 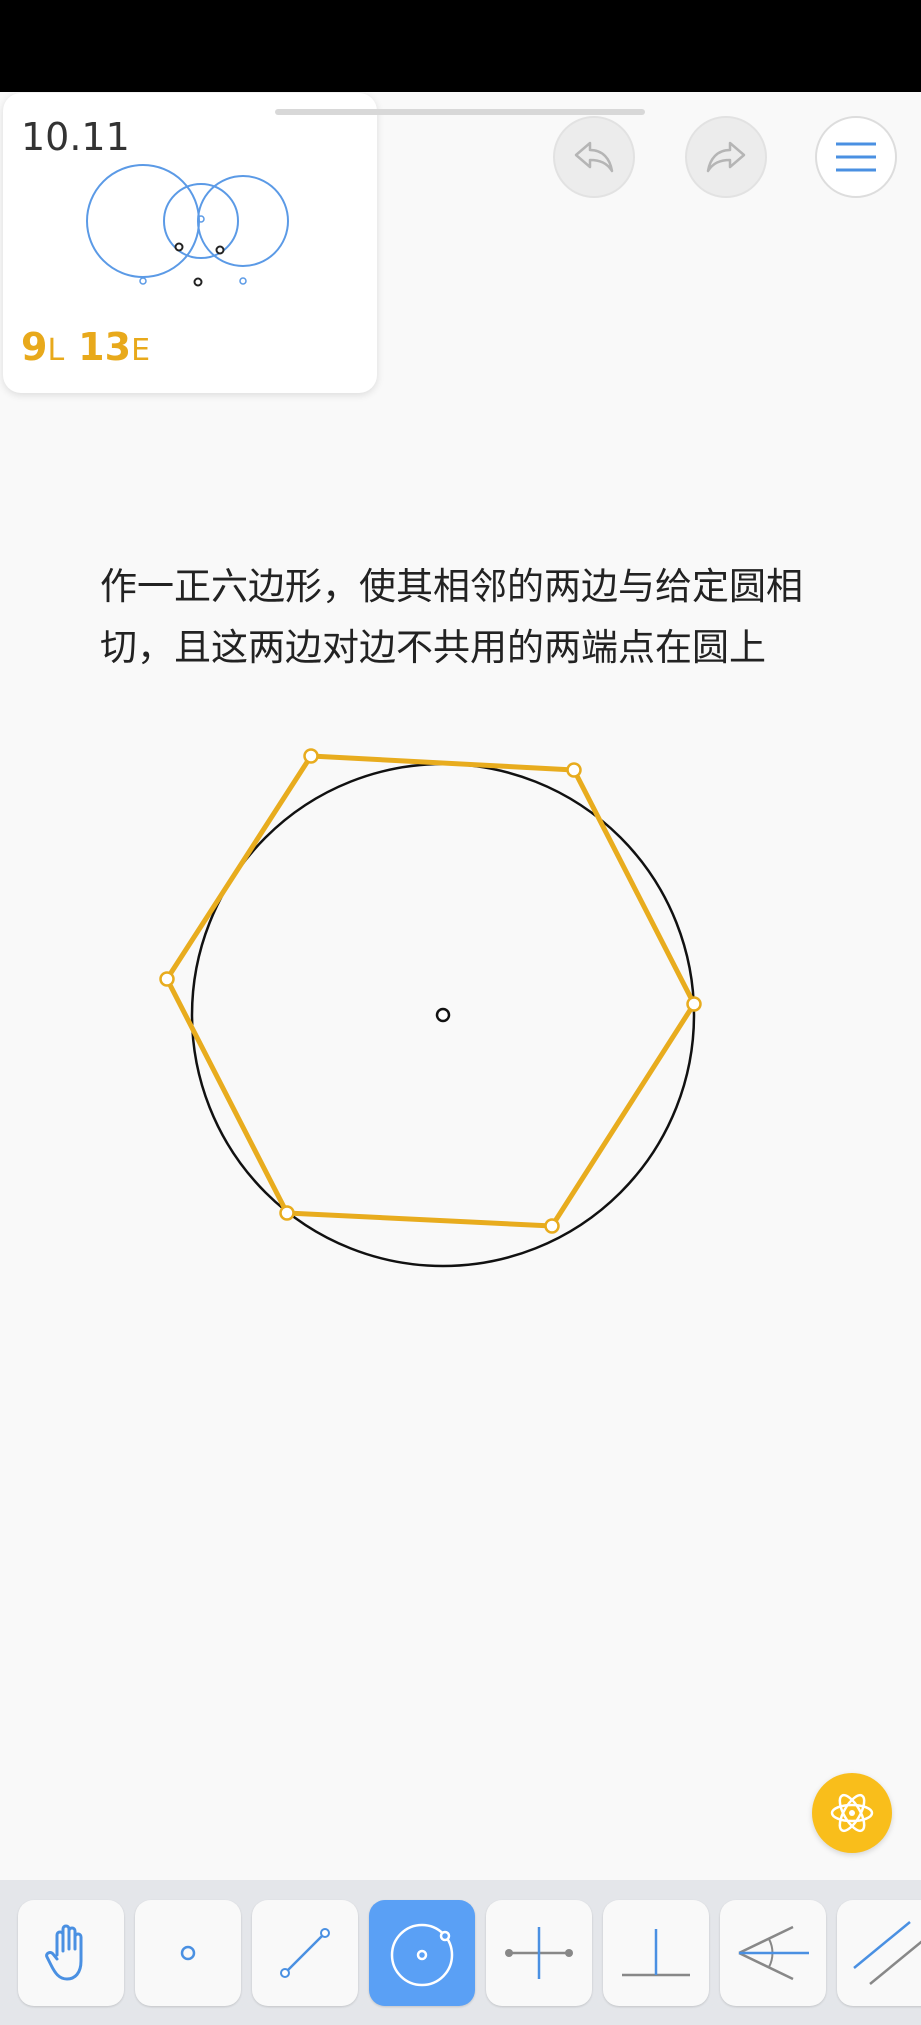 I want to click on tool-bar, so click(x=460, y=1952).